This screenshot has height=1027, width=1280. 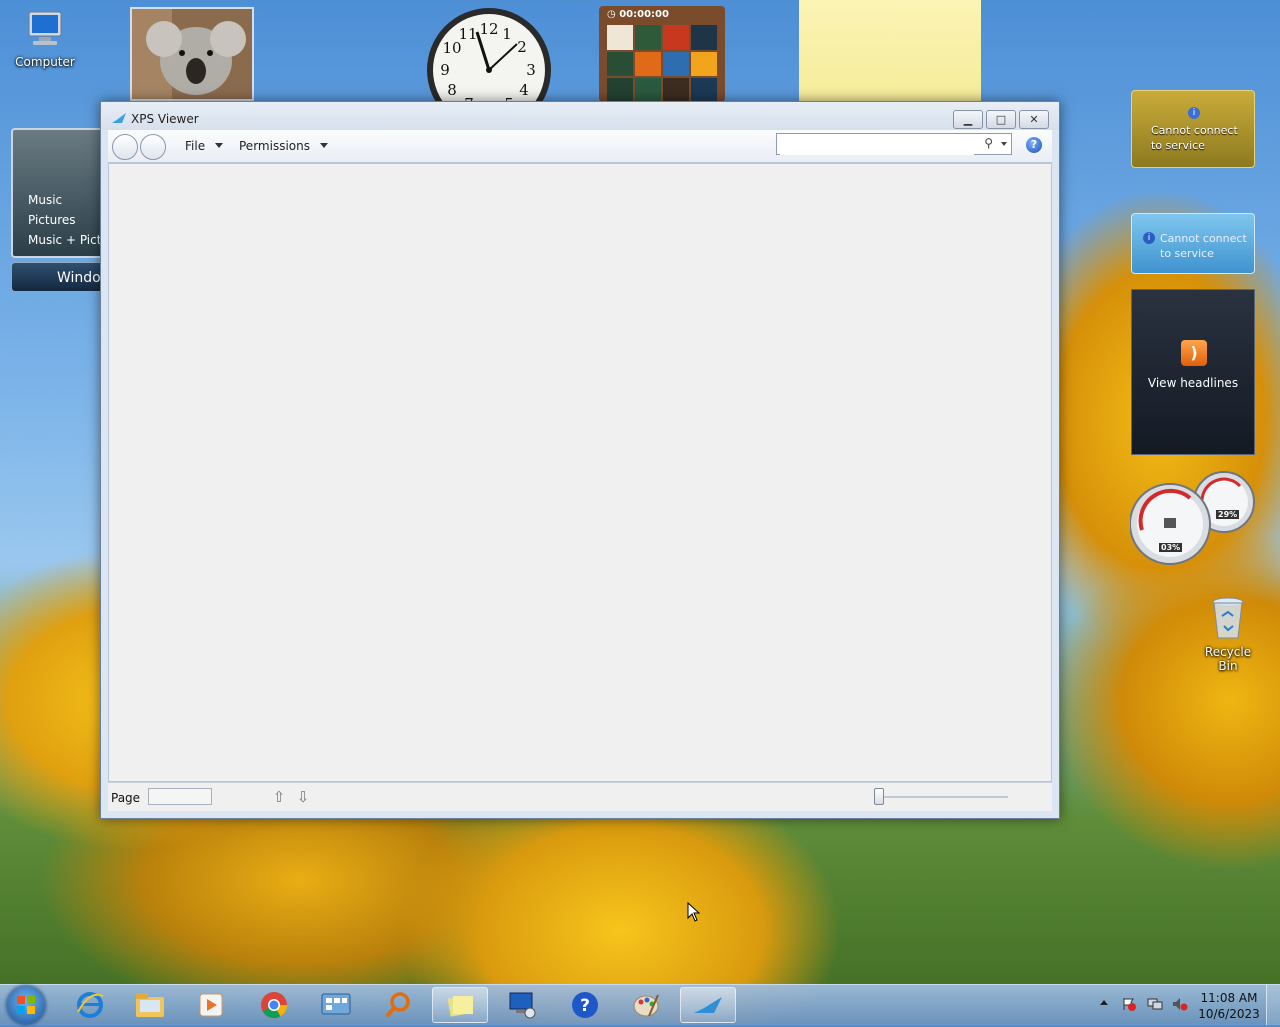 I want to click on clock-gadget: 12 1 2 3 4 5 6 7 8 9 10 11, so click(x=489, y=54).